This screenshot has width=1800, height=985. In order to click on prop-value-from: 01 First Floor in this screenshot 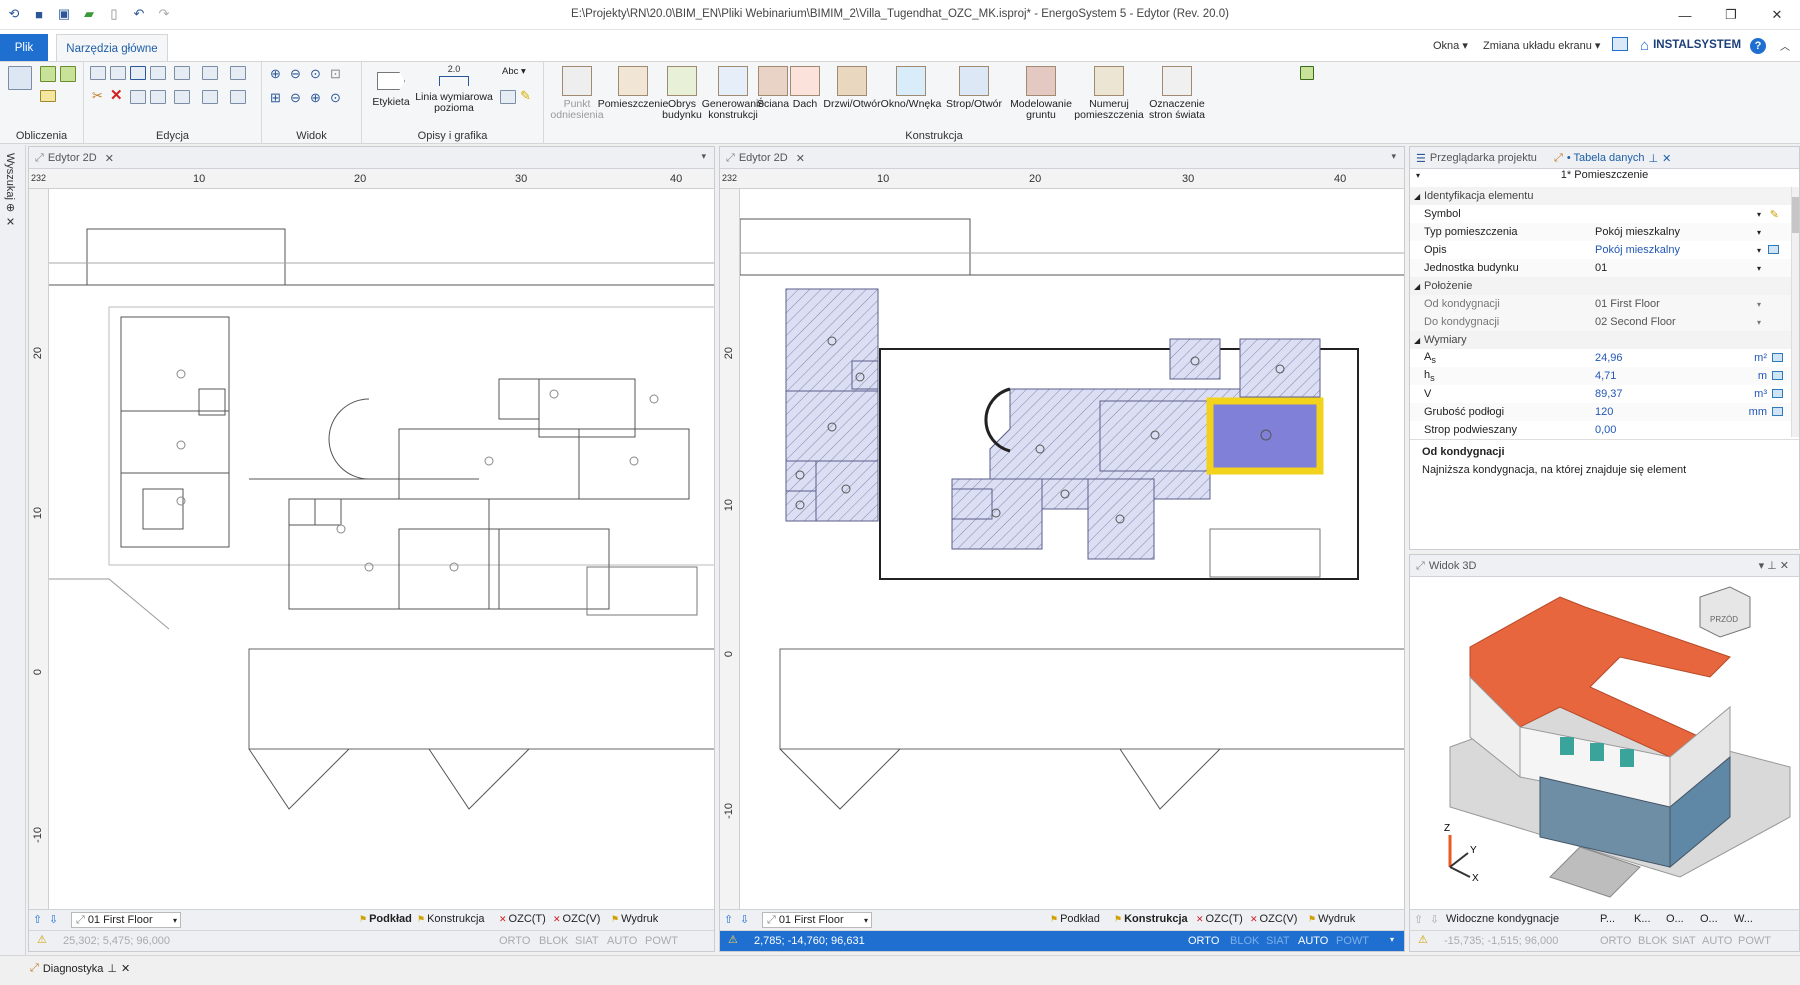, I will do `click(1627, 304)`.